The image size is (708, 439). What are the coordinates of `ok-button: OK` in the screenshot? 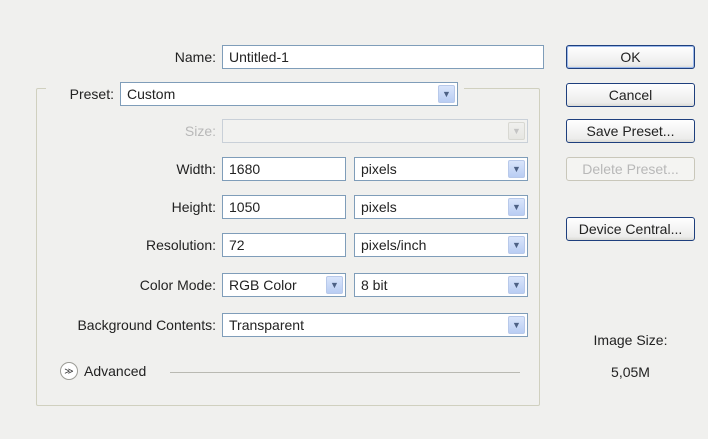 It's located at (630, 57).